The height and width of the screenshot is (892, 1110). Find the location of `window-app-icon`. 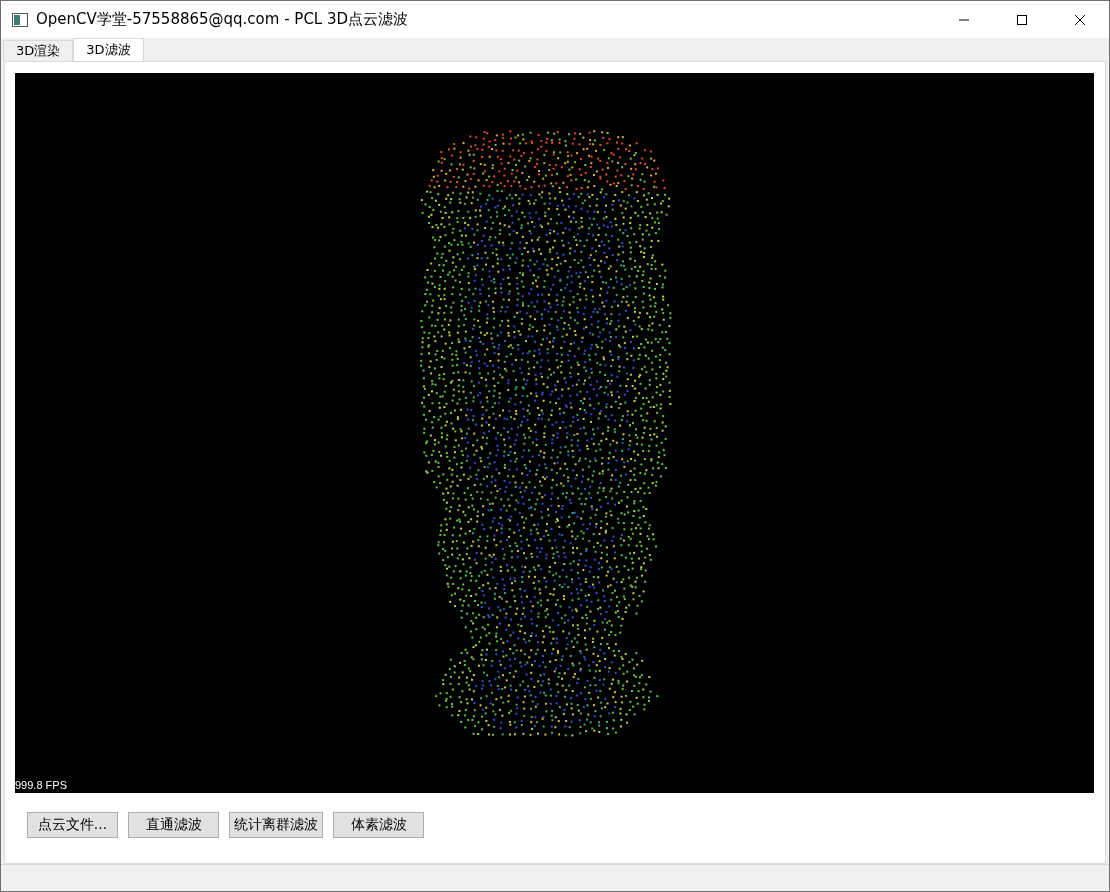

window-app-icon is located at coordinates (20, 19).